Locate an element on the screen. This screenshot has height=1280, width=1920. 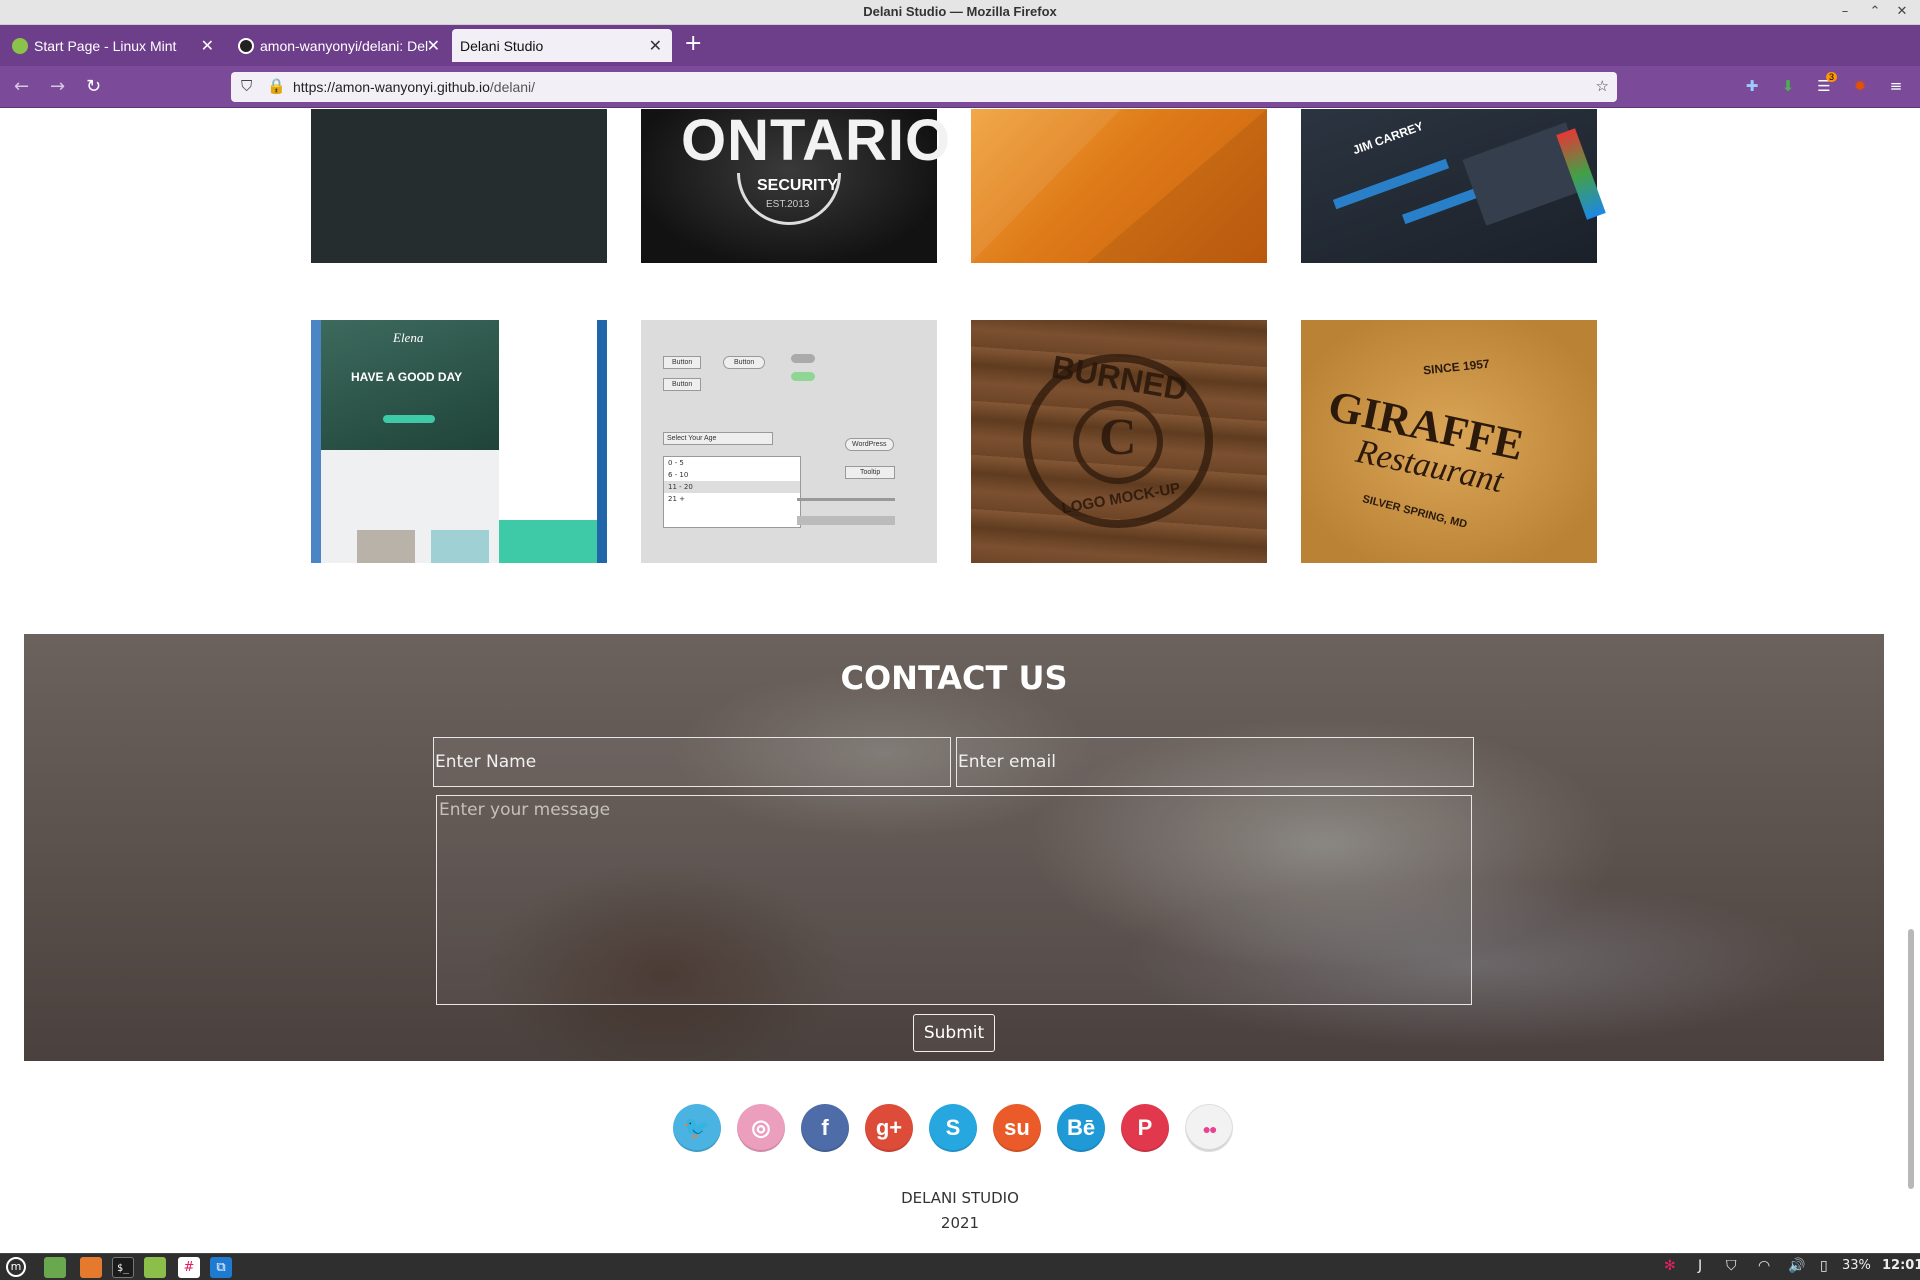
tab-label: Delani Studio is located at coordinates (502, 46).